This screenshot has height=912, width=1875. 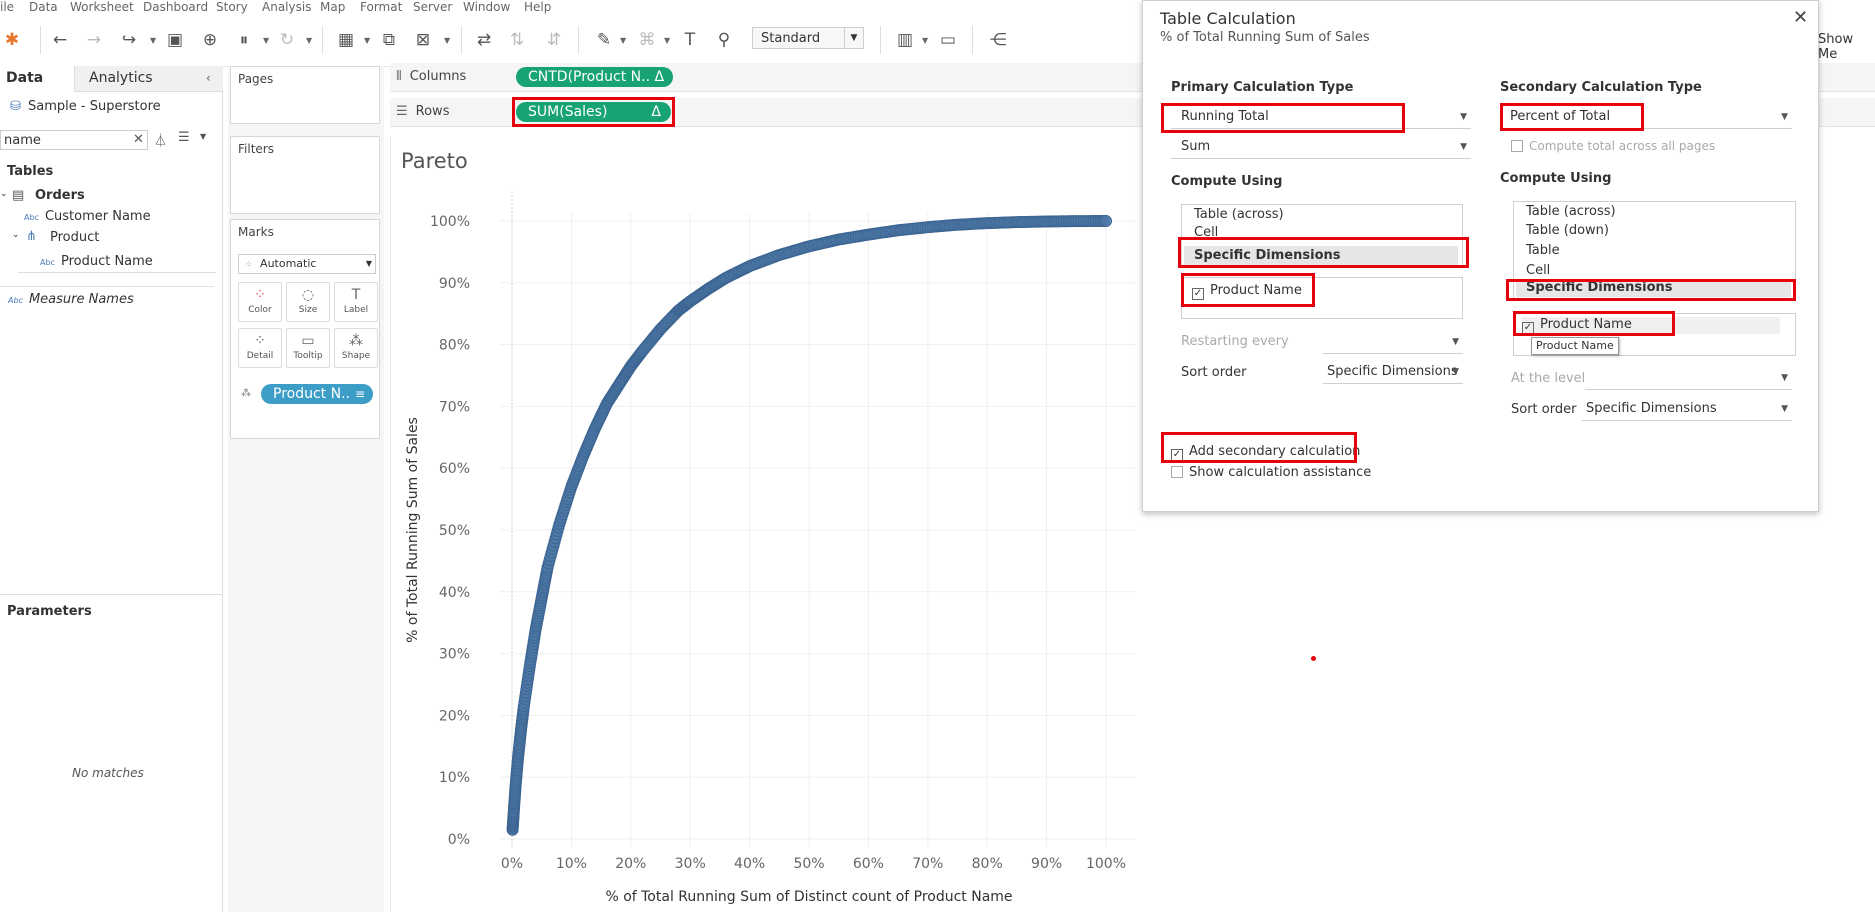 I want to click on restarting-select: ▼, so click(x=1393, y=342).